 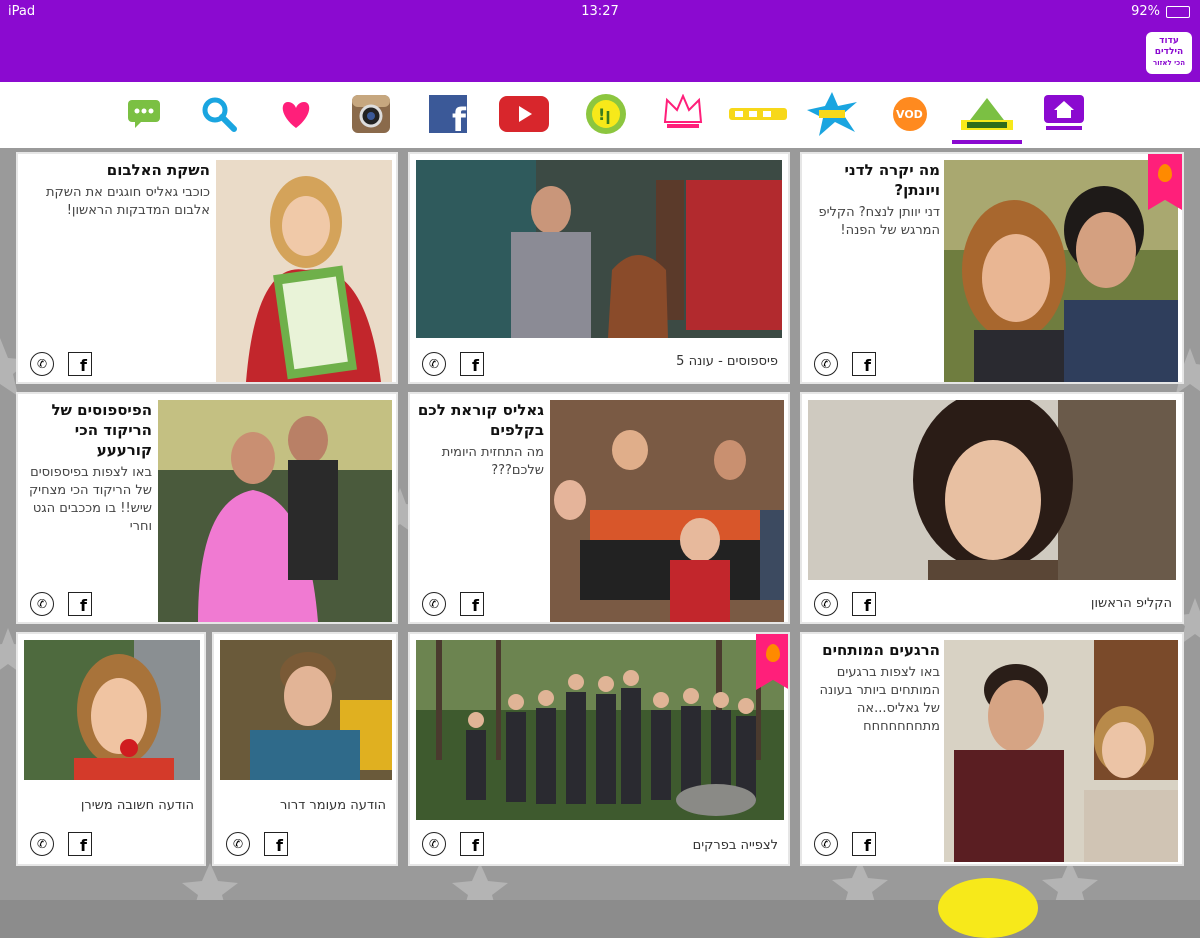 I want to click on search-button, so click(x=219, y=114).